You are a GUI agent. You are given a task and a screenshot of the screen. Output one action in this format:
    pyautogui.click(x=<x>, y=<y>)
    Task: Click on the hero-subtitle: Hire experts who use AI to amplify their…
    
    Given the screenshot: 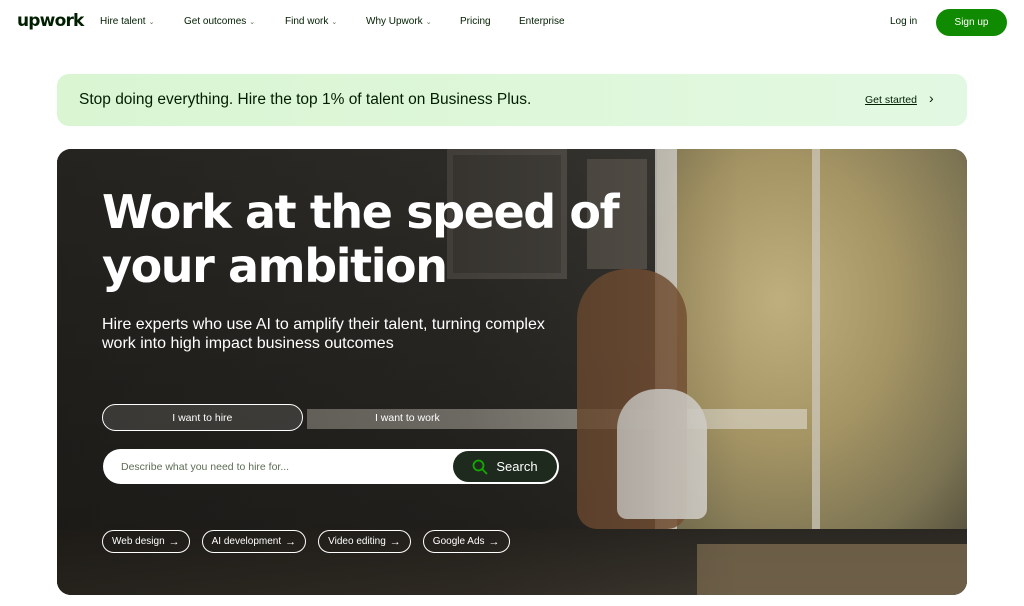 What is the action you would take?
    pyautogui.click(x=323, y=334)
    